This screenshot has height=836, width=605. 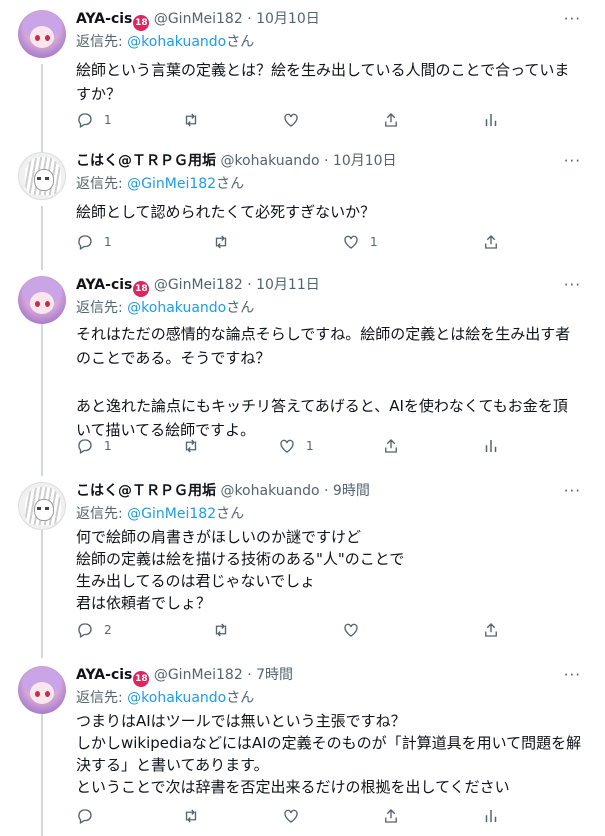 I want to click on action-bar: 1, so click(x=291, y=120).